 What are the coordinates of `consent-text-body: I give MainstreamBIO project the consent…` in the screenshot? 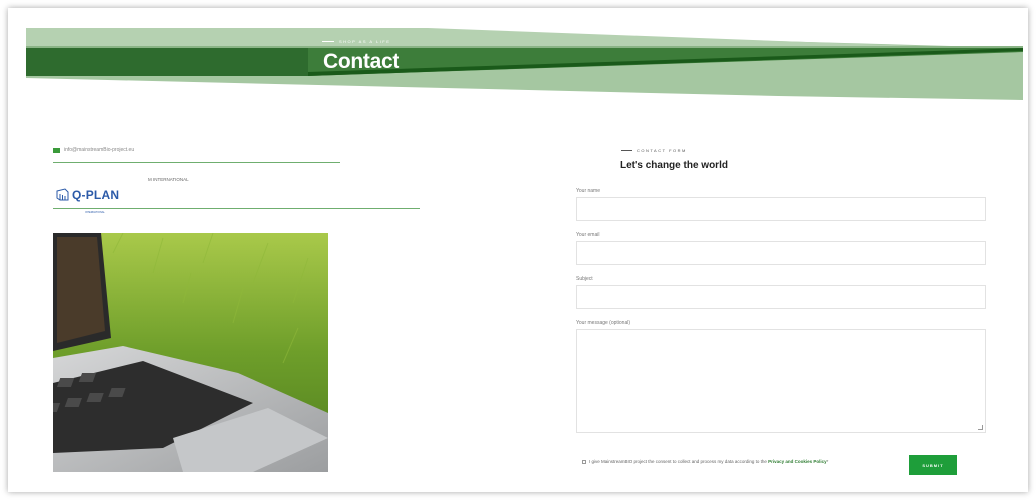 It's located at (679, 461).